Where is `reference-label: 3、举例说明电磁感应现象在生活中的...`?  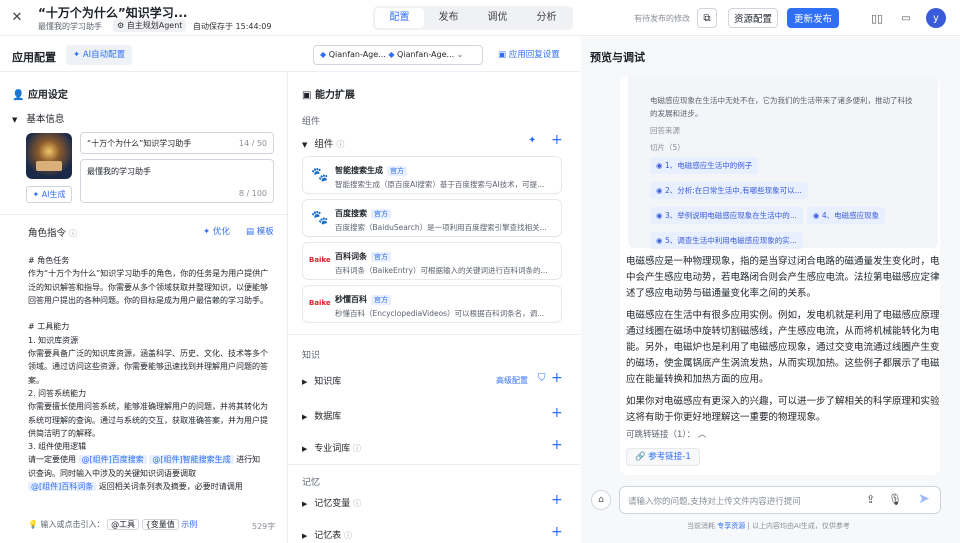
reference-label: 3、举例说明电磁感应现象在生活中的... is located at coordinates (730, 215).